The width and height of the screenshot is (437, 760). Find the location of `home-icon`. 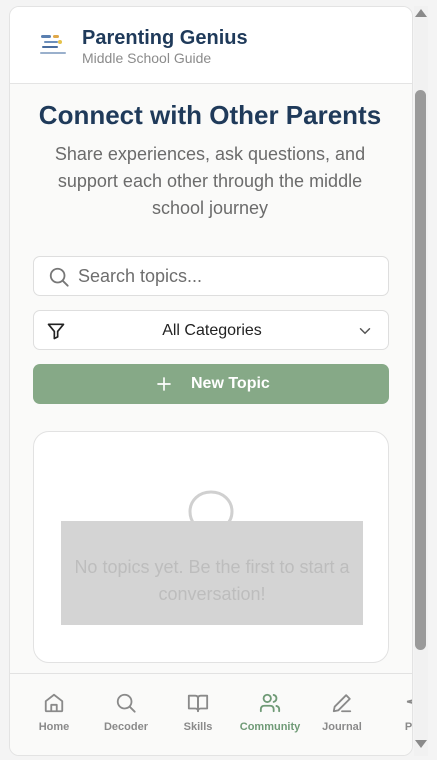

home-icon is located at coordinates (54, 703).